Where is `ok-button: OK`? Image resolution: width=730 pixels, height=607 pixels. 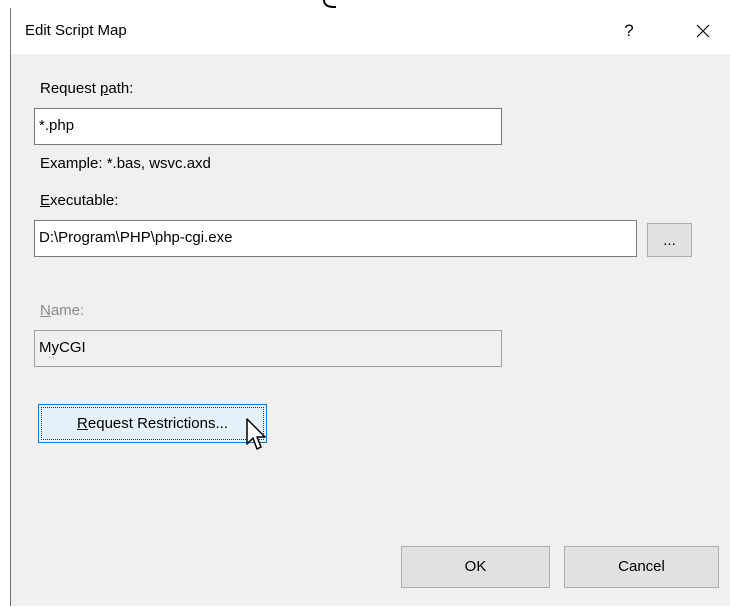
ok-button: OK is located at coordinates (475, 567).